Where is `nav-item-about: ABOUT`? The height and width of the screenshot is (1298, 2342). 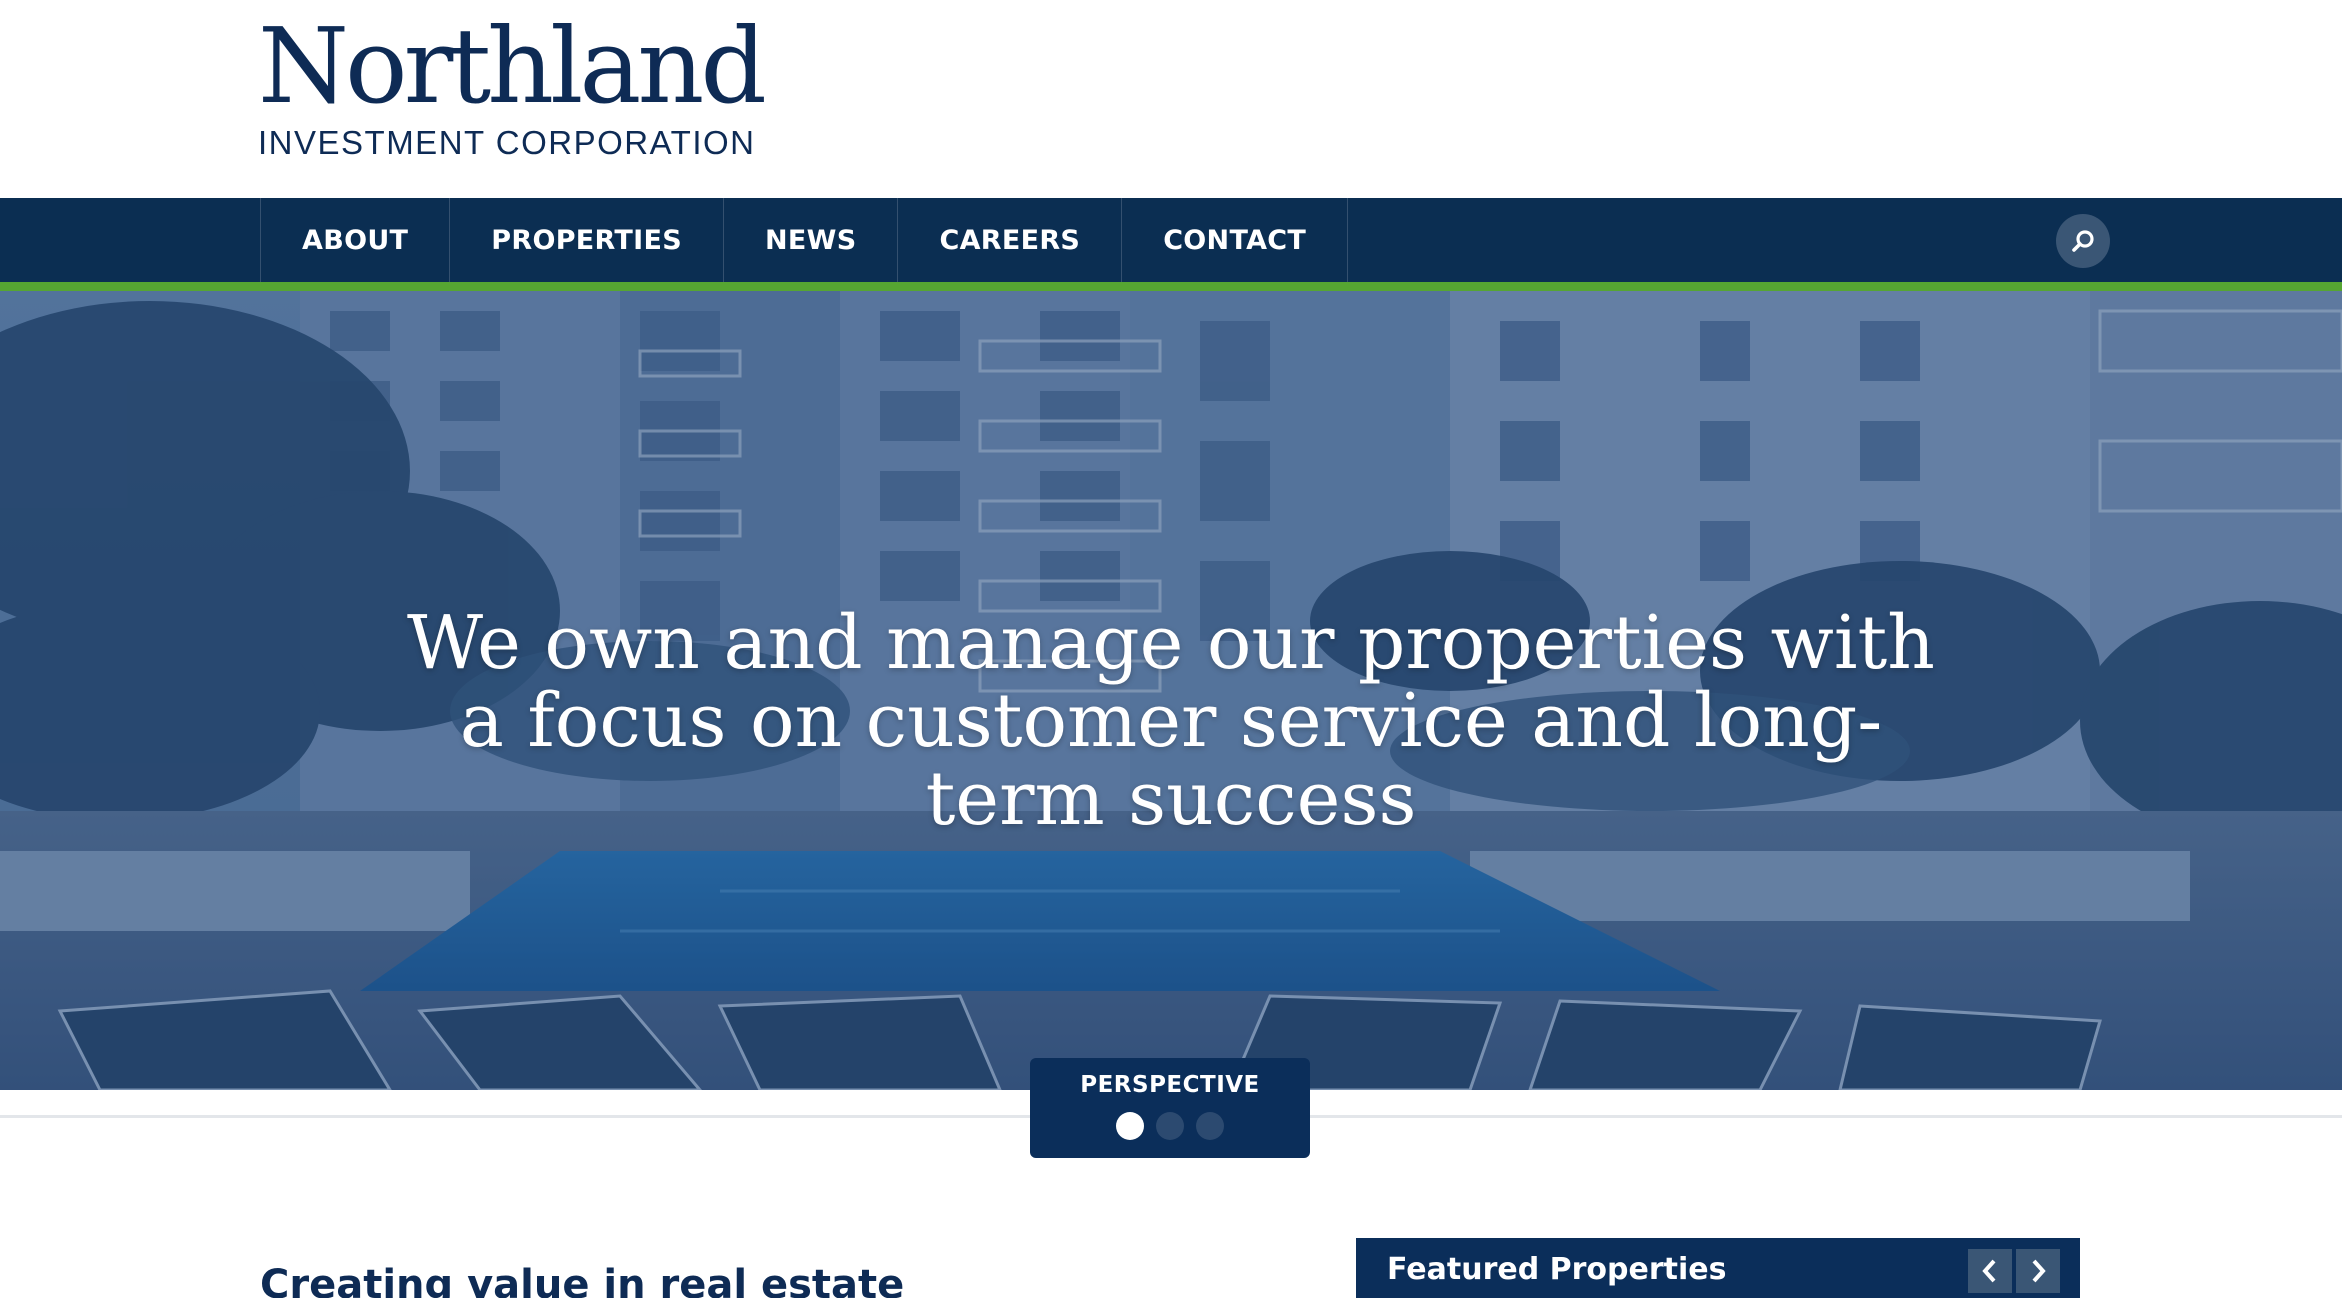 nav-item-about: ABOUT is located at coordinates (356, 240).